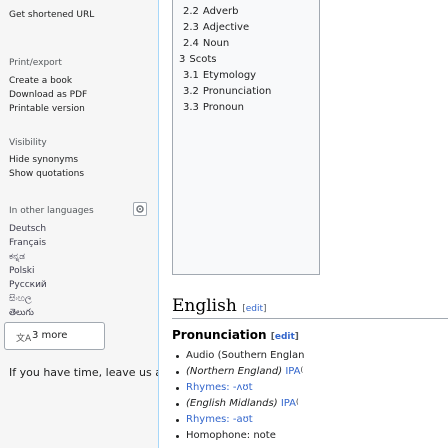 The image size is (448, 448). I want to click on language-link-sinhala: සිංහල, so click(20, 299).